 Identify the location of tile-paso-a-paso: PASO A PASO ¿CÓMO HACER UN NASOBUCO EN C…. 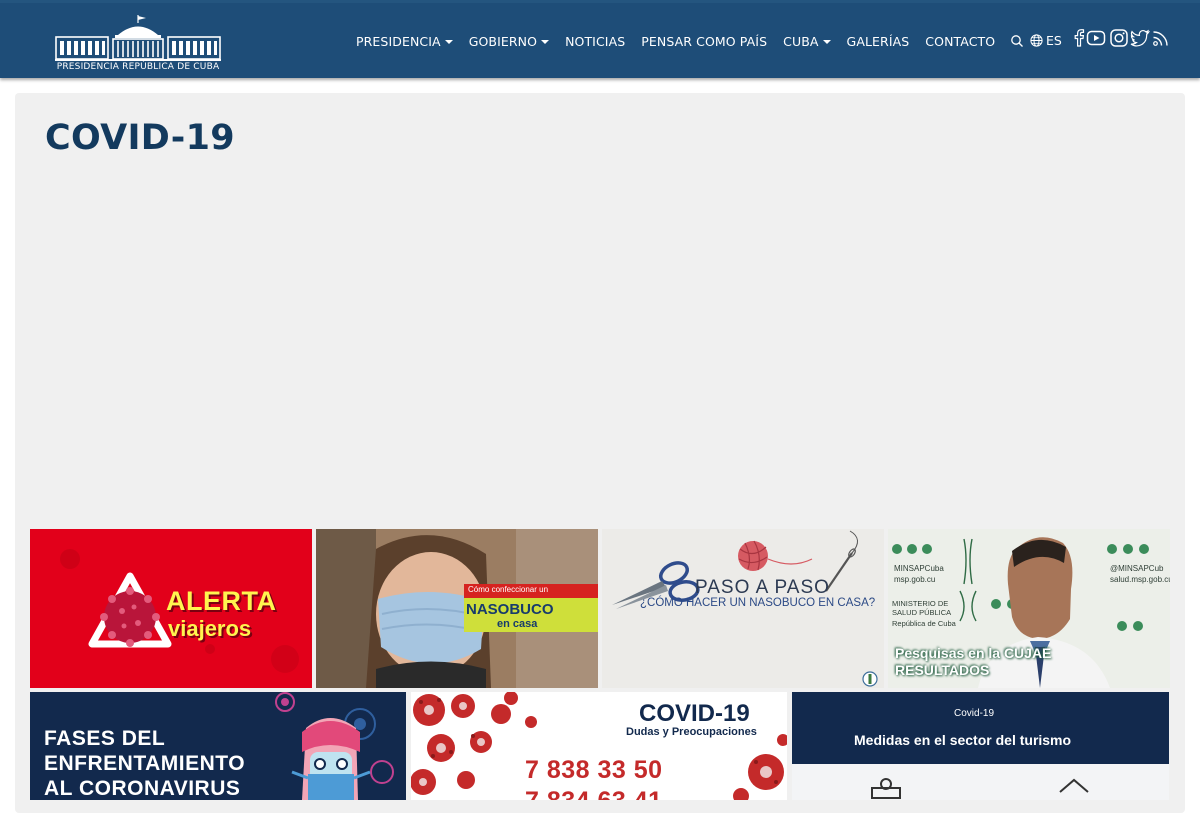
(743, 608).